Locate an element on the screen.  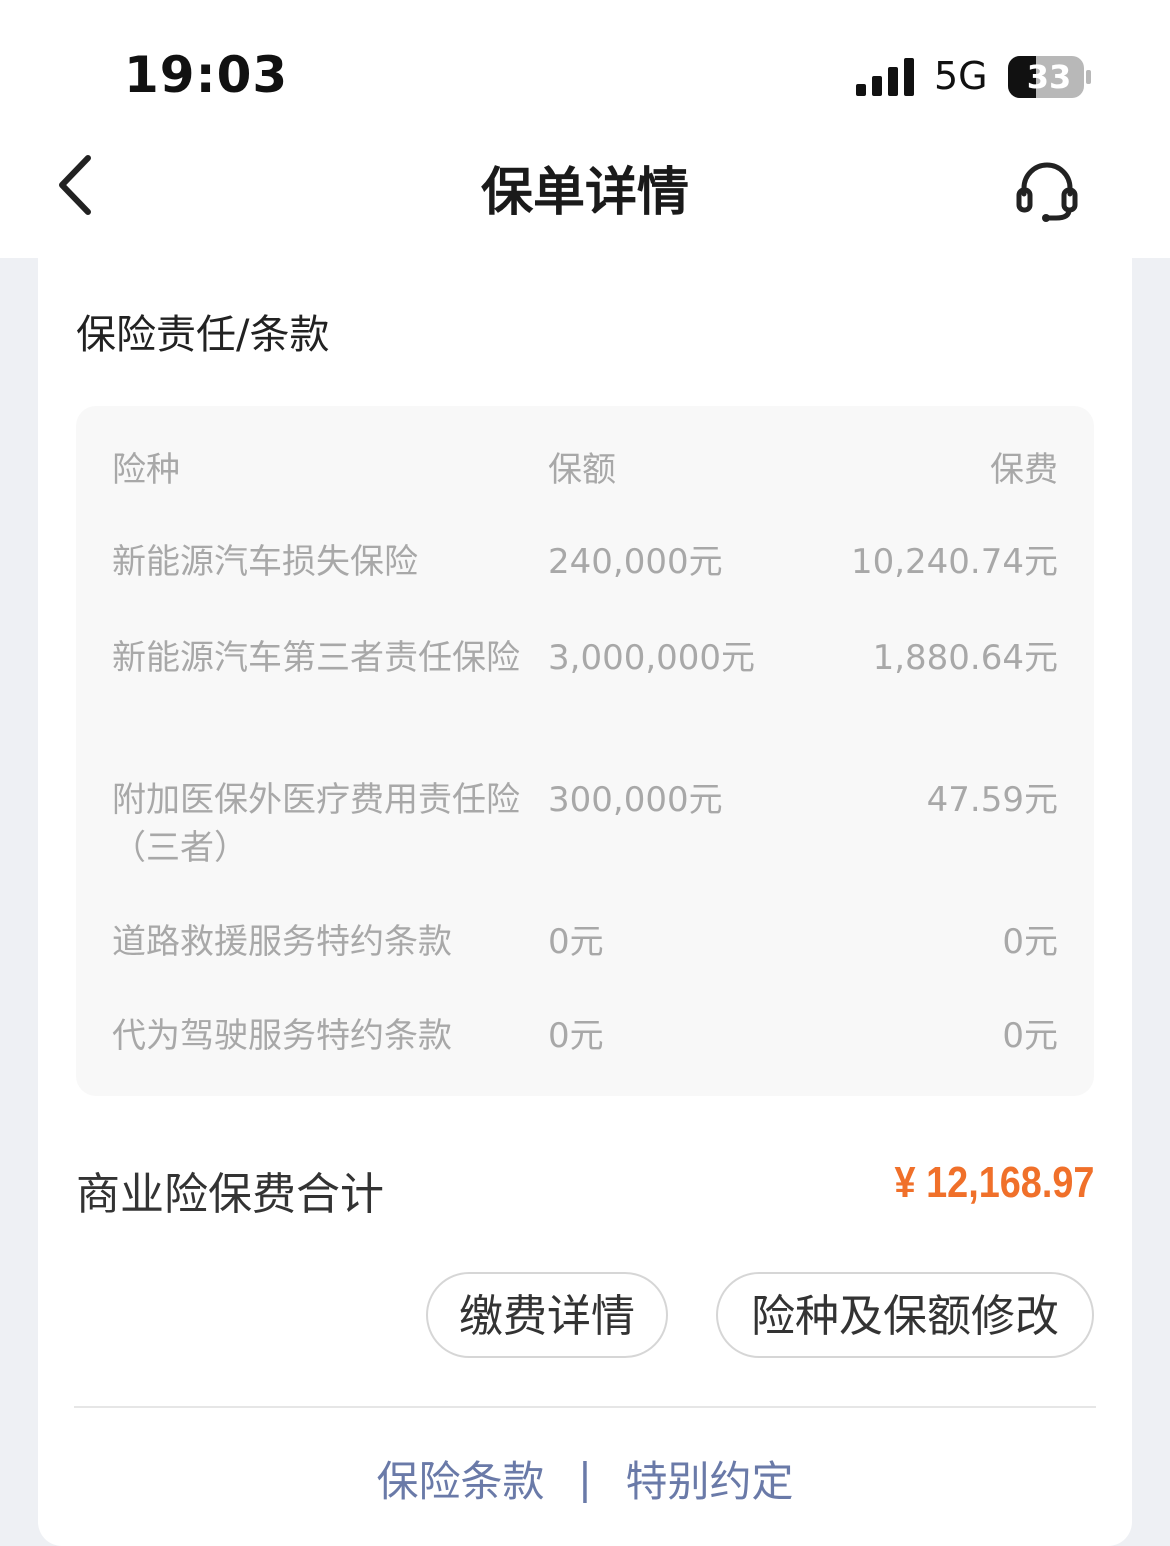
row-premium: 10,240.74元 is located at coordinates (954, 562).